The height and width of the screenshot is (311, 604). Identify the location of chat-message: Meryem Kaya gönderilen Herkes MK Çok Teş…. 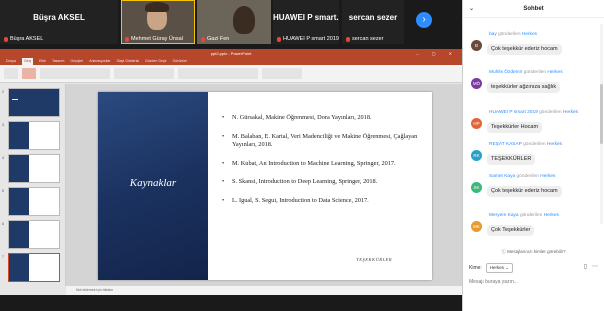
(533, 225).